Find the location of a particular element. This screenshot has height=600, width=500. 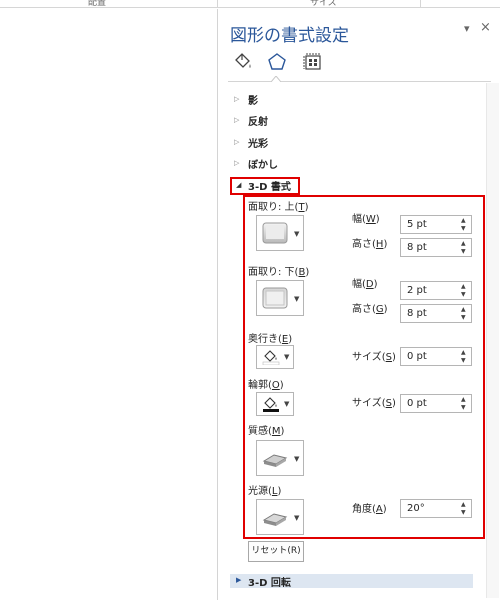

angle-label: 角度(A) is located at coordinates (369, 509).